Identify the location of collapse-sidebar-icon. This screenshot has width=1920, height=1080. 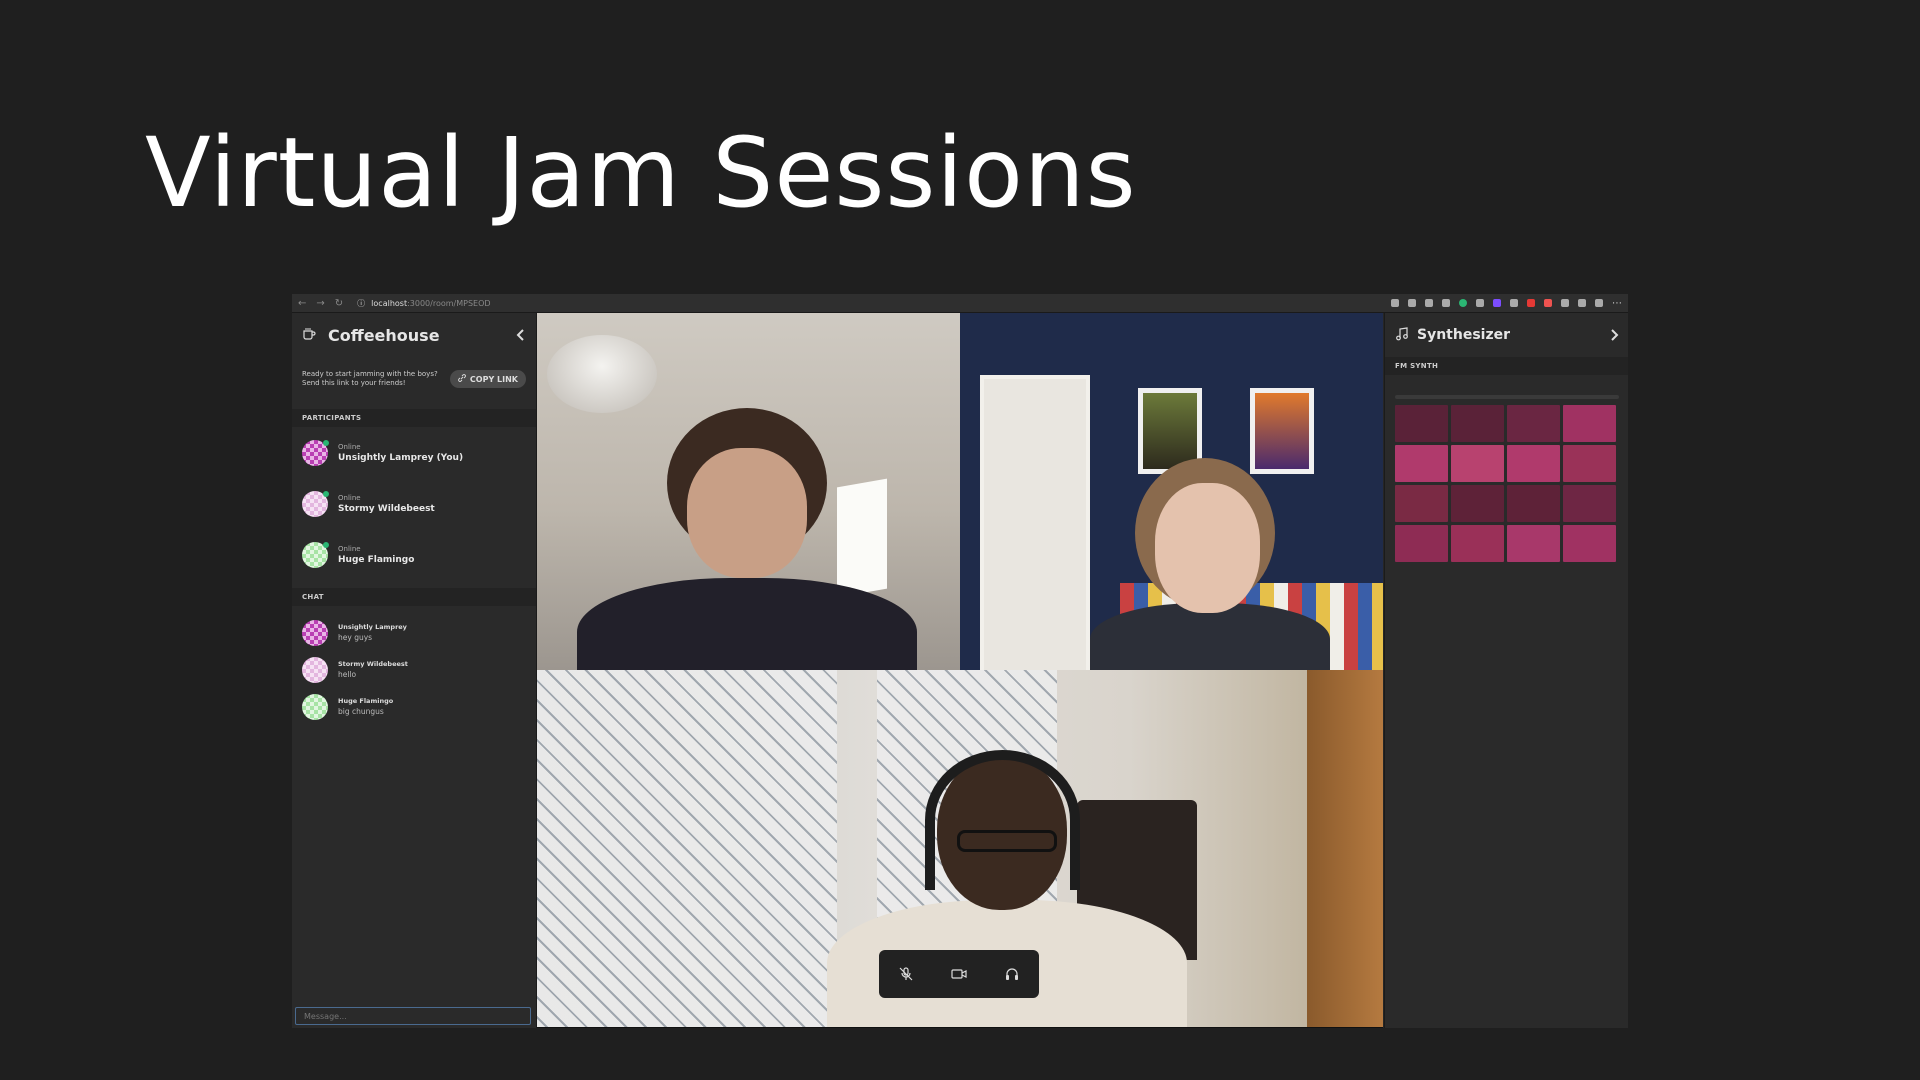
(521, 335).